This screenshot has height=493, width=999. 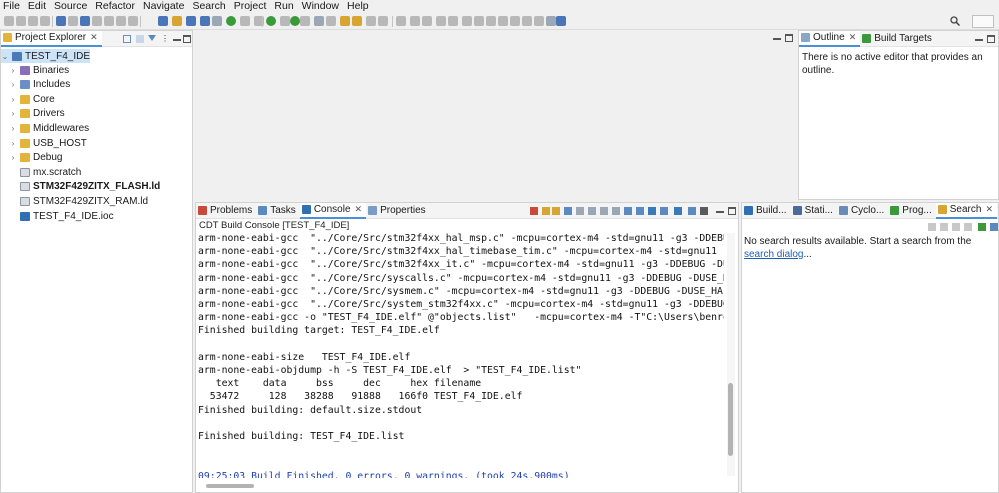 I want to click on outline-minimize-icon, so click(x=979, y=38).